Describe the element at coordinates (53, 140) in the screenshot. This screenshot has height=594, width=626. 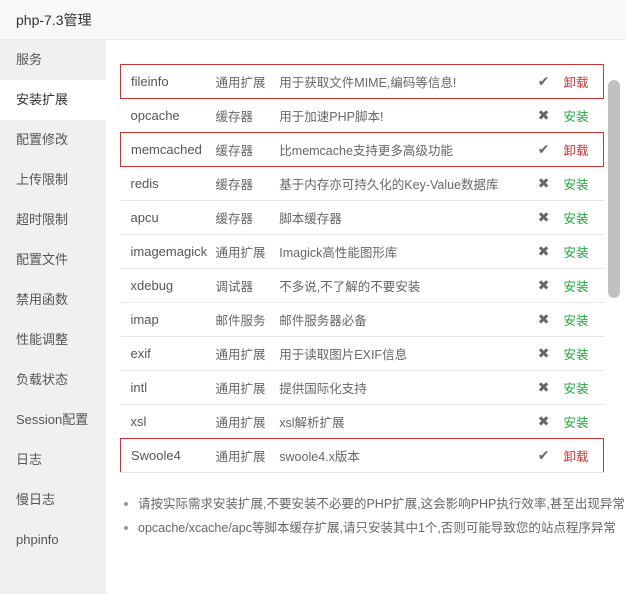
I see `sidebar-item-config-edit: 配置修改` at that location.